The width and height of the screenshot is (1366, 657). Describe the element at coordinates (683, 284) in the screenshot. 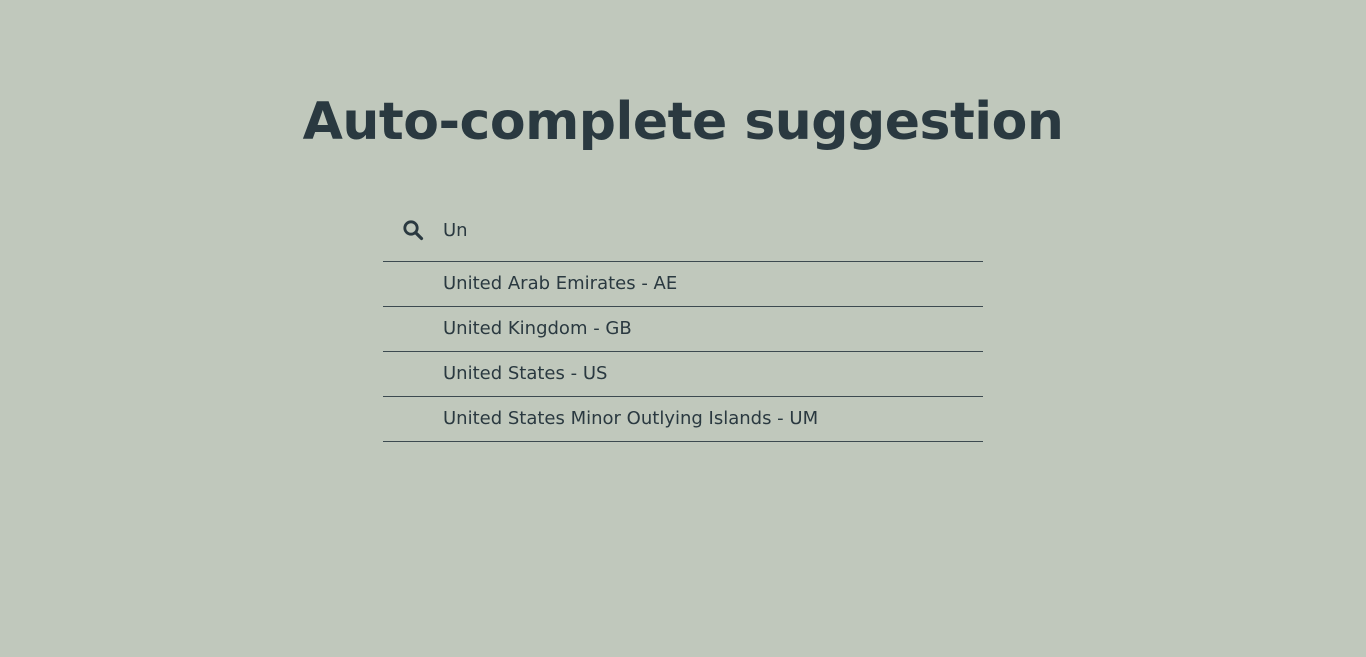

I see `suggestion-item: United Arab Emirates - AE` at that location.